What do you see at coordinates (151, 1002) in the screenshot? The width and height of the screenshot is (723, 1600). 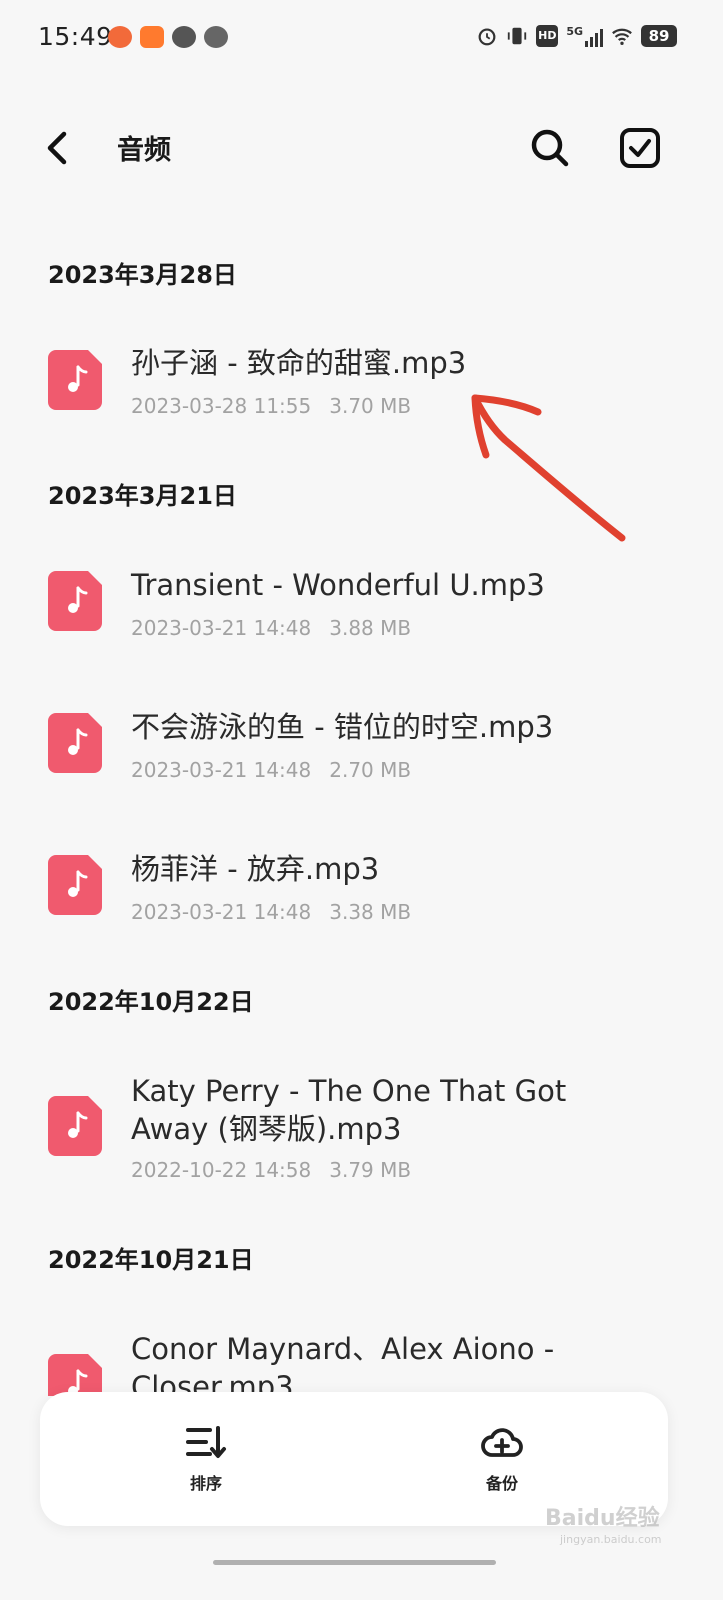 I see `date-header: 2022年10月22日` at bounding box center [151, 1002].